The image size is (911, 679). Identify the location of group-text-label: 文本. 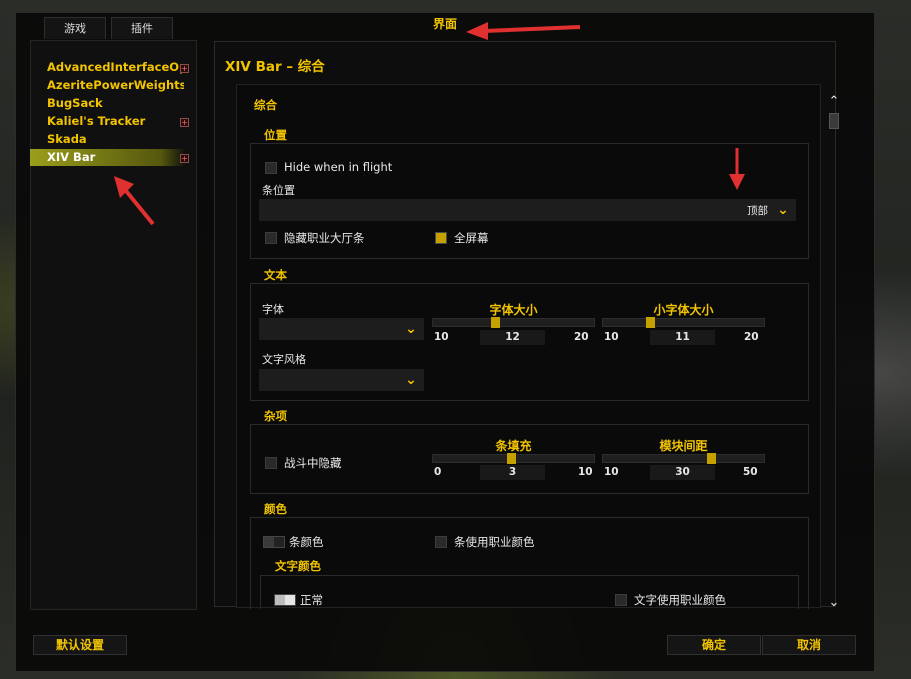
(275, 275).